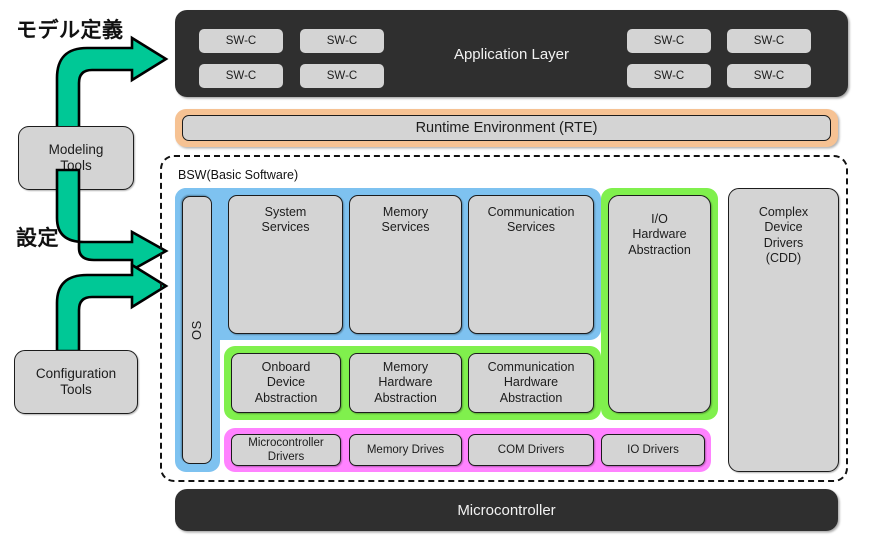 Image resolution: width=874 pixels, height=546 pixels. Describe the element at coordinates (112, 307) in the screenshot. I see `arrow-configuration-to-bsw` at that location.